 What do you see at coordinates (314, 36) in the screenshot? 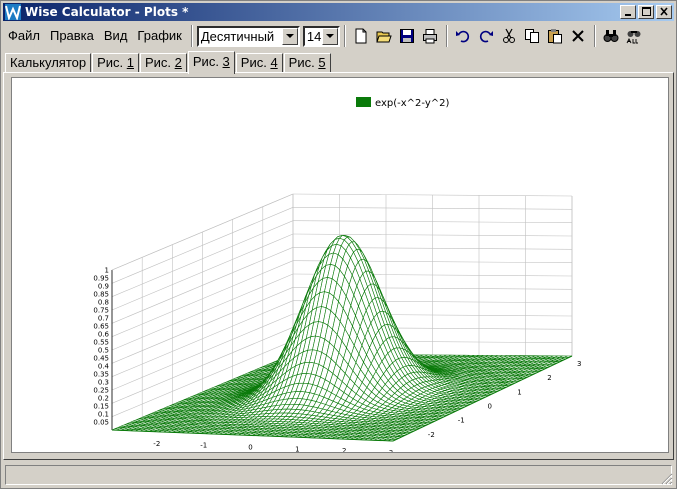
I see `precision-value: 14` at bounding box center [314, 36].